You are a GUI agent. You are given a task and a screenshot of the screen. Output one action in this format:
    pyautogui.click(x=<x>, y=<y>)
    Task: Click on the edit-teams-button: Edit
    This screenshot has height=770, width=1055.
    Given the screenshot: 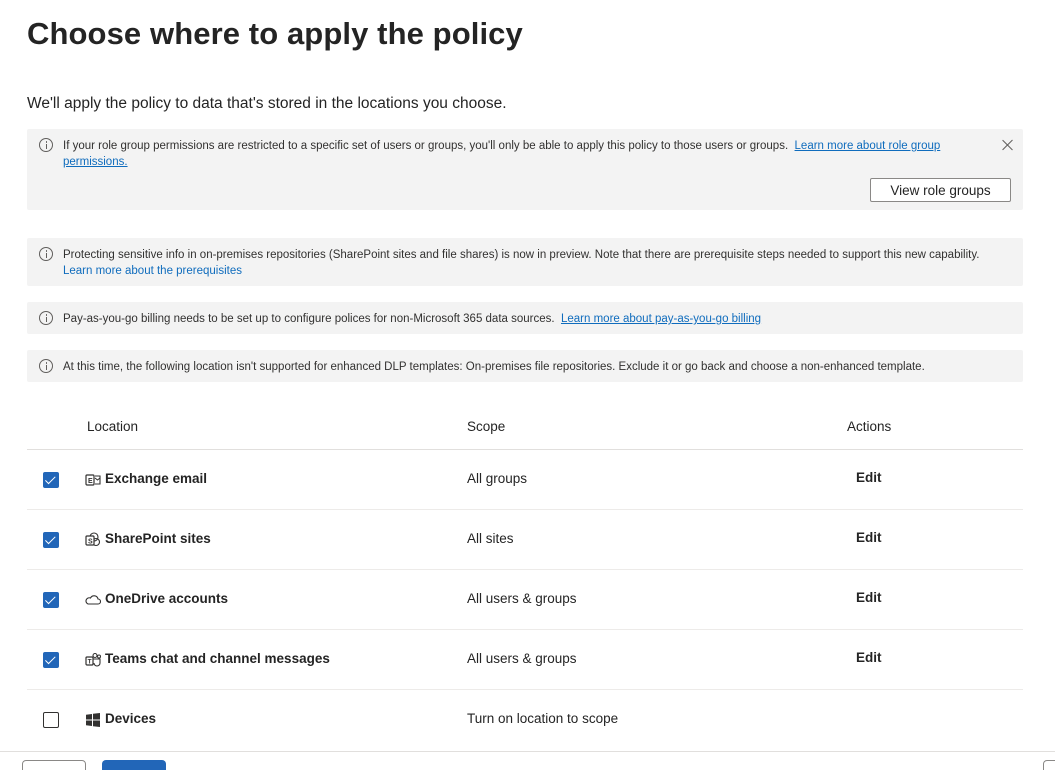 What is the action you would take?
    pyautogui.click(x=869, y=657)
    